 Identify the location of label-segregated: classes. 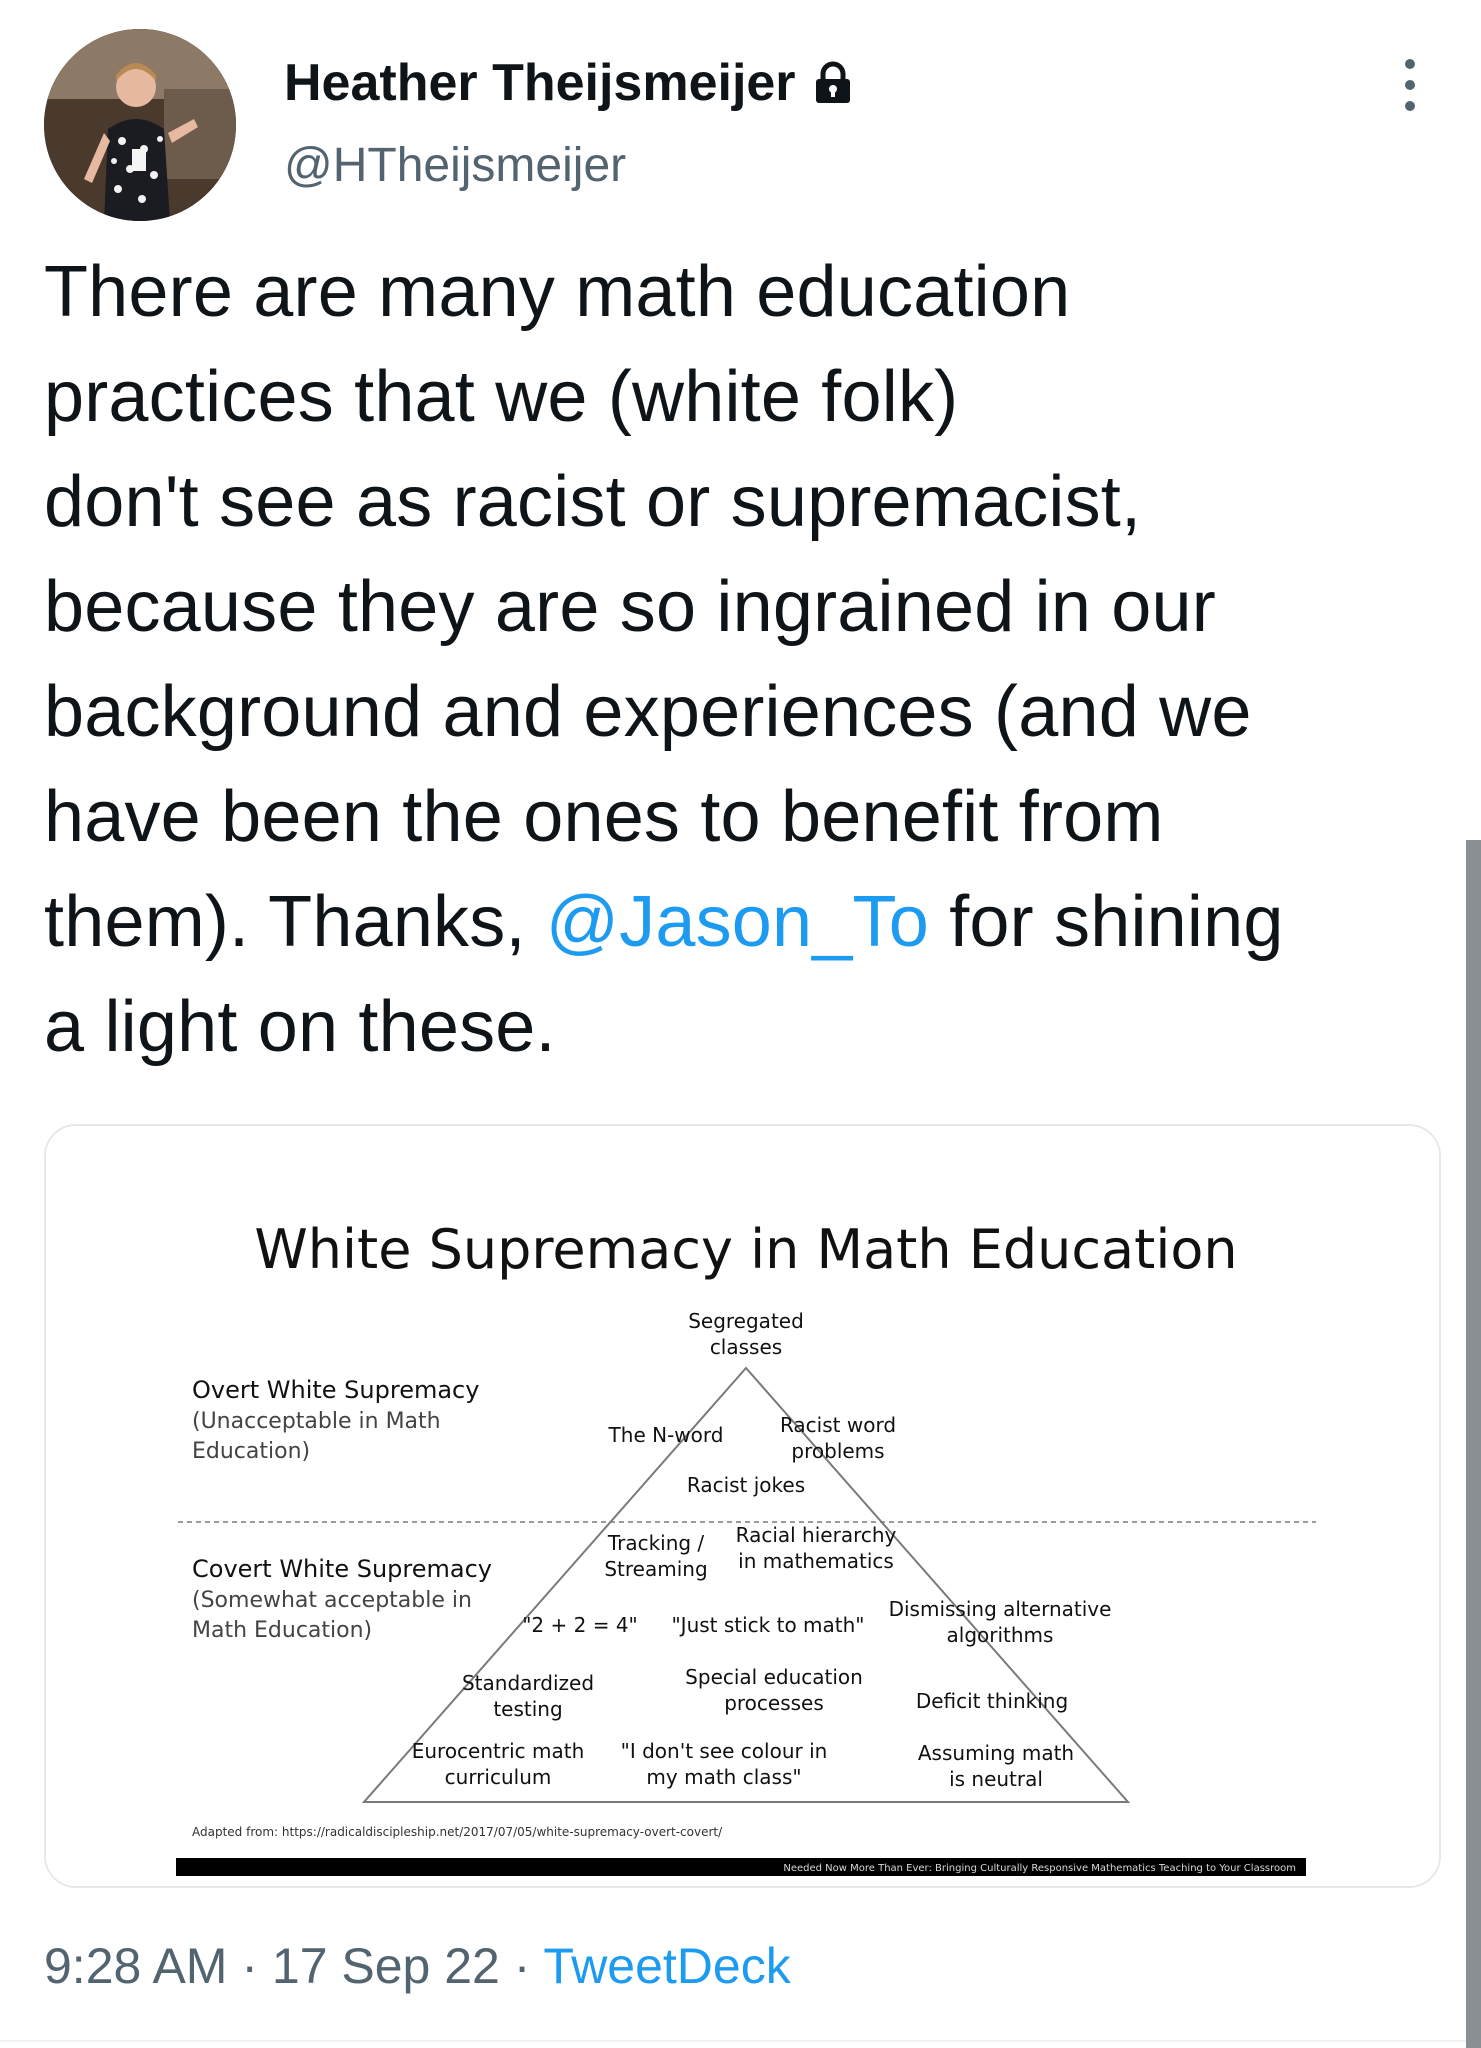
(746, 1347).